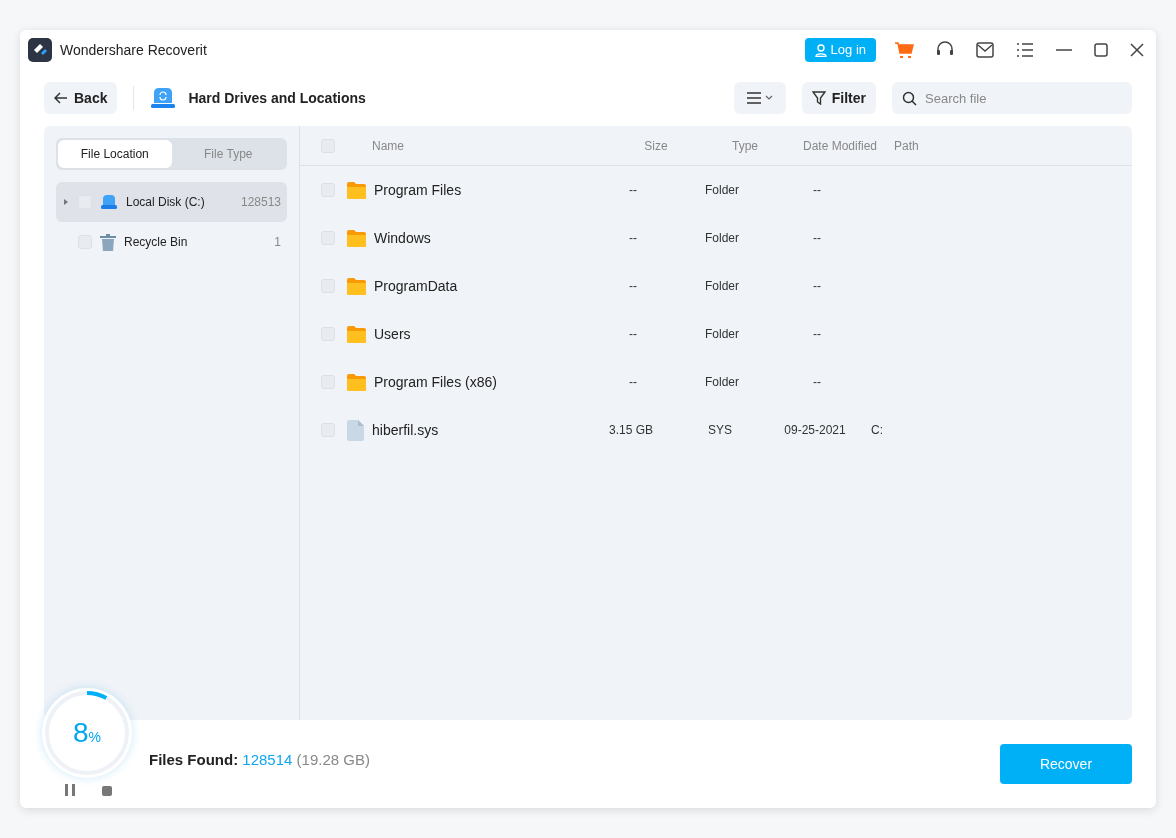 This screenshot has height=838, width=1176. What do you see at coordinates (66, 202) in the screenshot?
I see `caret-icon` at bounding box center [66, 202].